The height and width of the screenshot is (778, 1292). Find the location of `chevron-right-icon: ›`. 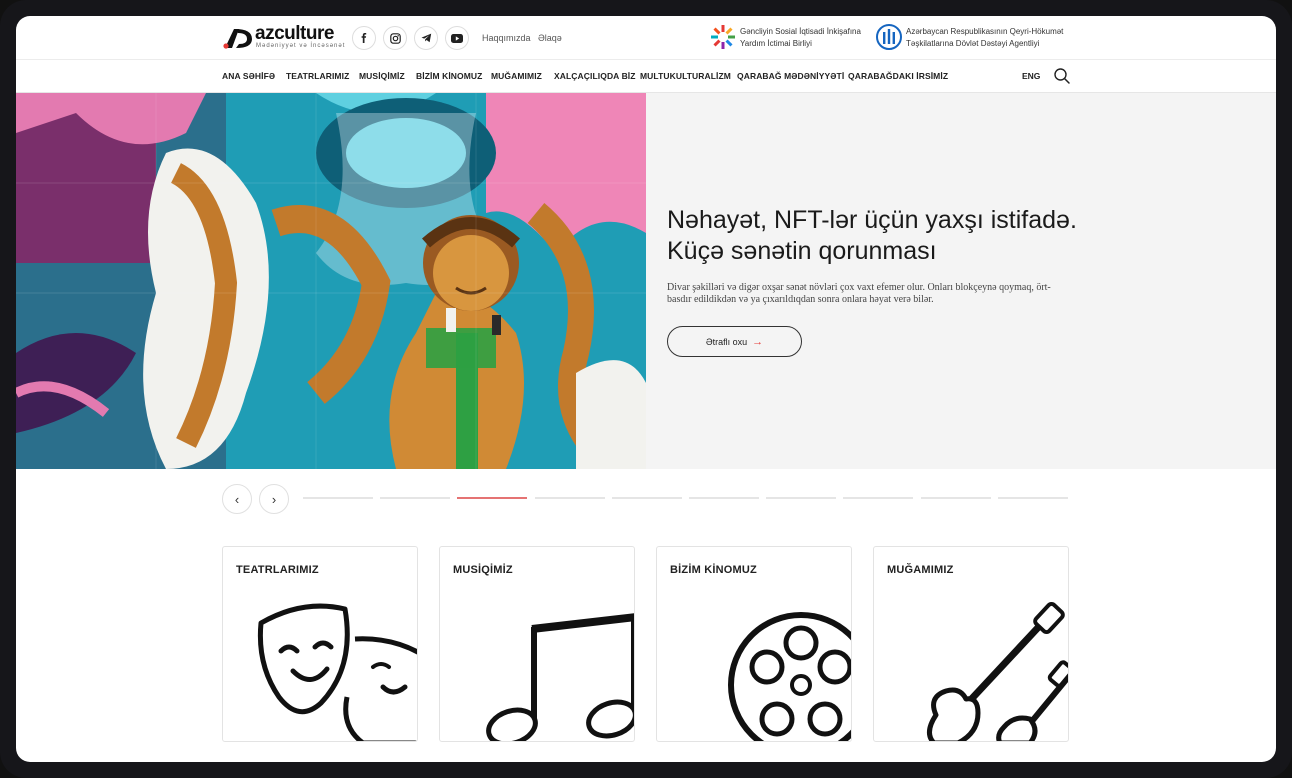

chevron-right-icon: › is located at coordinates (274, 499).